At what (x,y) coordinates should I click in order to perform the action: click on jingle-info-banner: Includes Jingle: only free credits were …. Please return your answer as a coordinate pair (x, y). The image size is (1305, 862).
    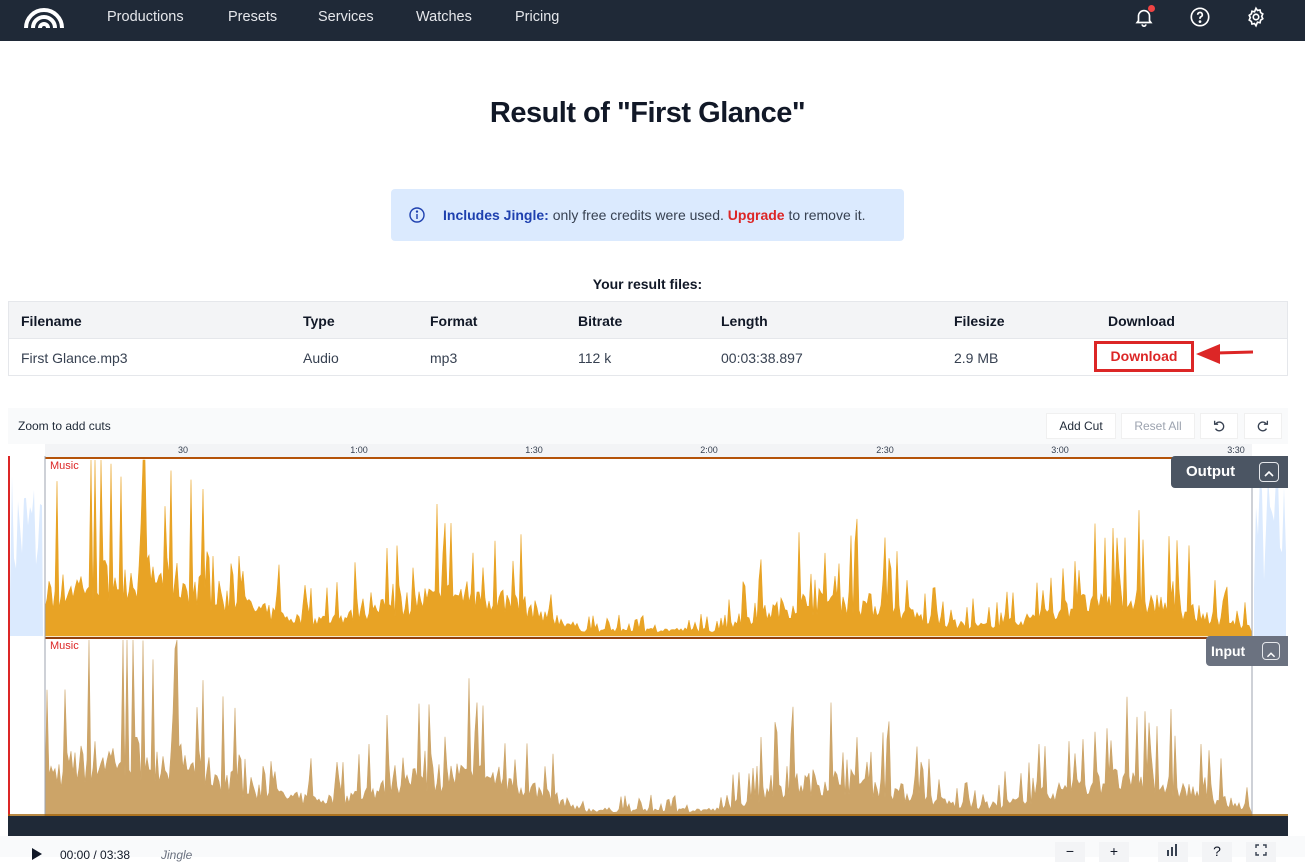
    Looking at the image, I should click on (647, 215).